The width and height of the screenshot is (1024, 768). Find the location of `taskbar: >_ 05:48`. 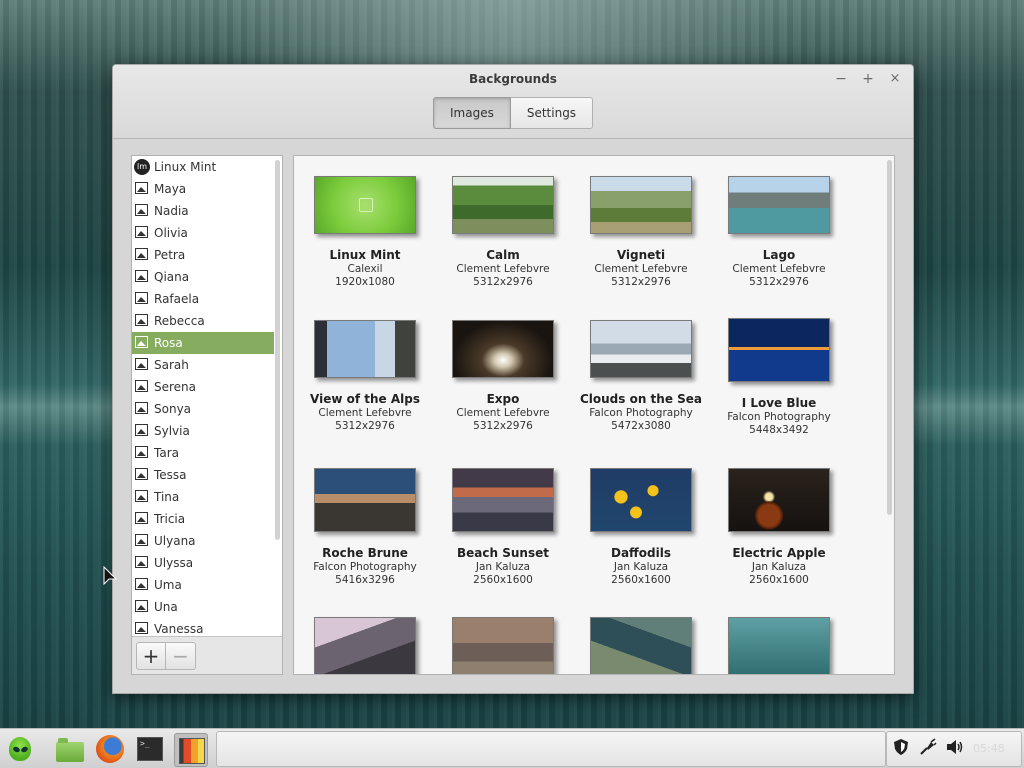

taskbar: >_ 05:48 is located at coordinates (512, 748).